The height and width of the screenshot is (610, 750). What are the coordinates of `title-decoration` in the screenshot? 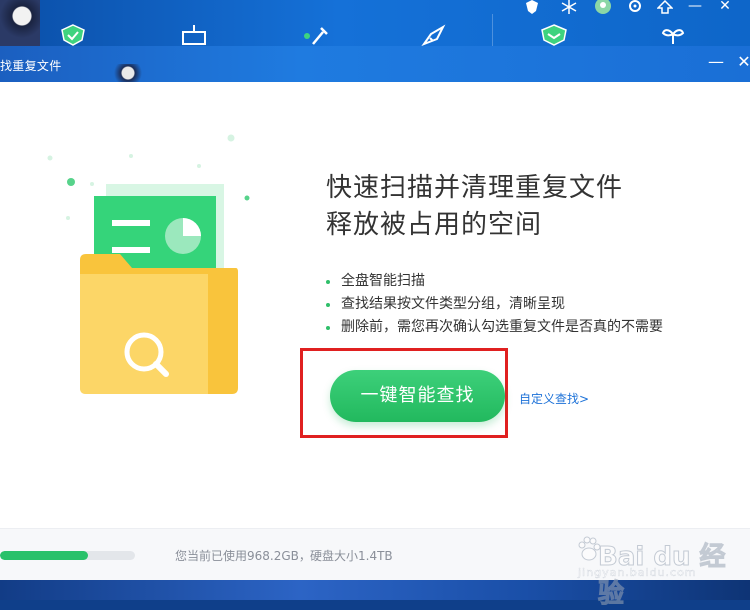 It's located at (128, 73).